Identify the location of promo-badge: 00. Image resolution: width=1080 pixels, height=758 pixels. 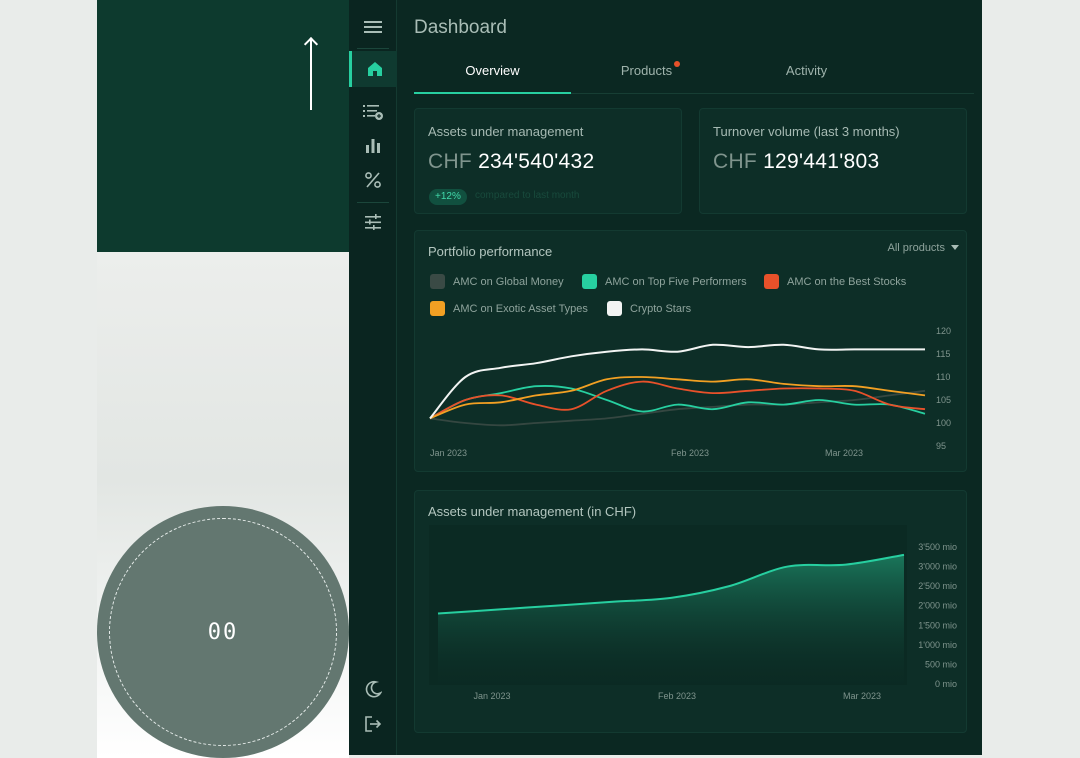
(223, 632).